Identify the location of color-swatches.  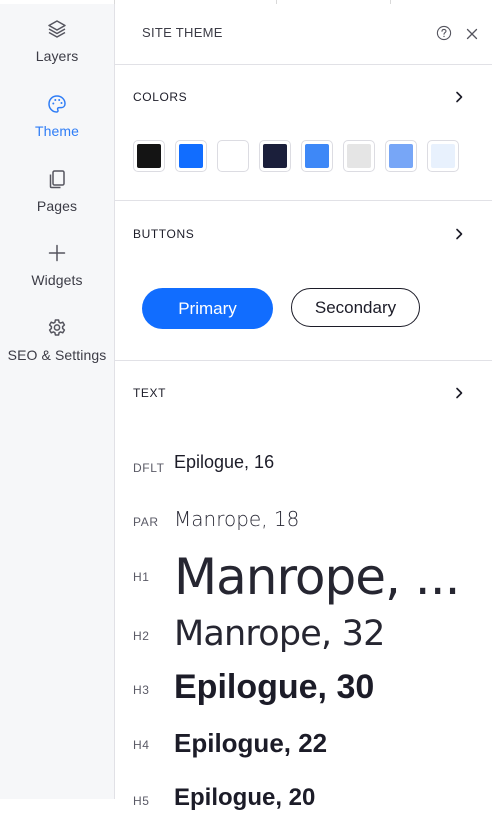
(298, 156).